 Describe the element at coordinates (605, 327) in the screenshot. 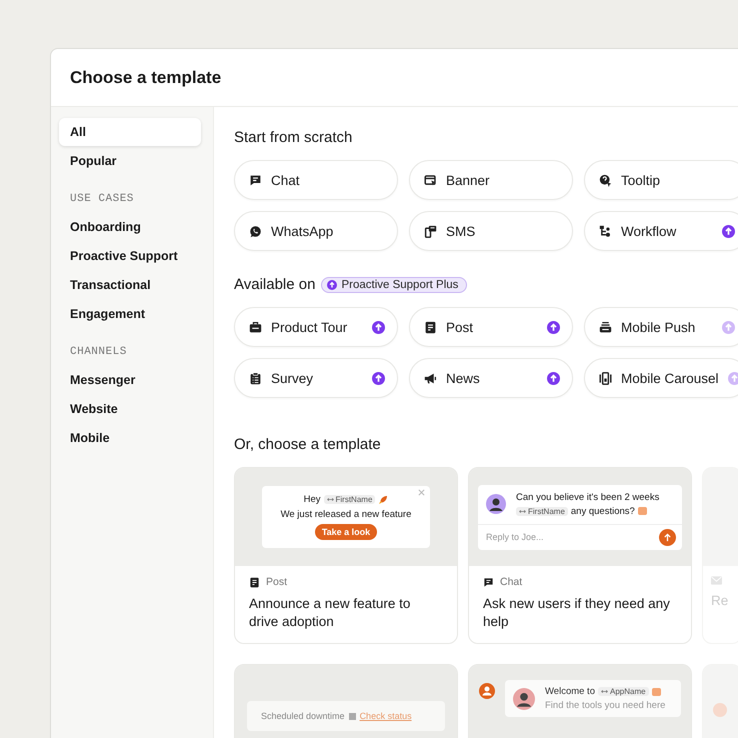

I see `stack-icon` at that location.